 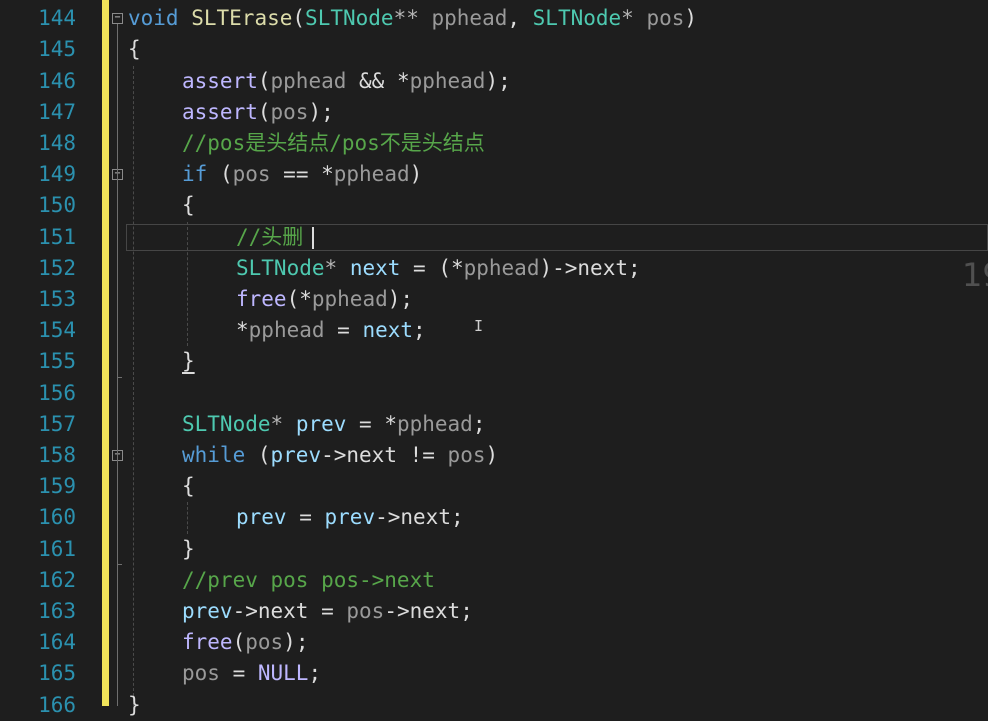 I want to click on code-line-163: prev->next = pos->next;, so click(x=327, y=611).